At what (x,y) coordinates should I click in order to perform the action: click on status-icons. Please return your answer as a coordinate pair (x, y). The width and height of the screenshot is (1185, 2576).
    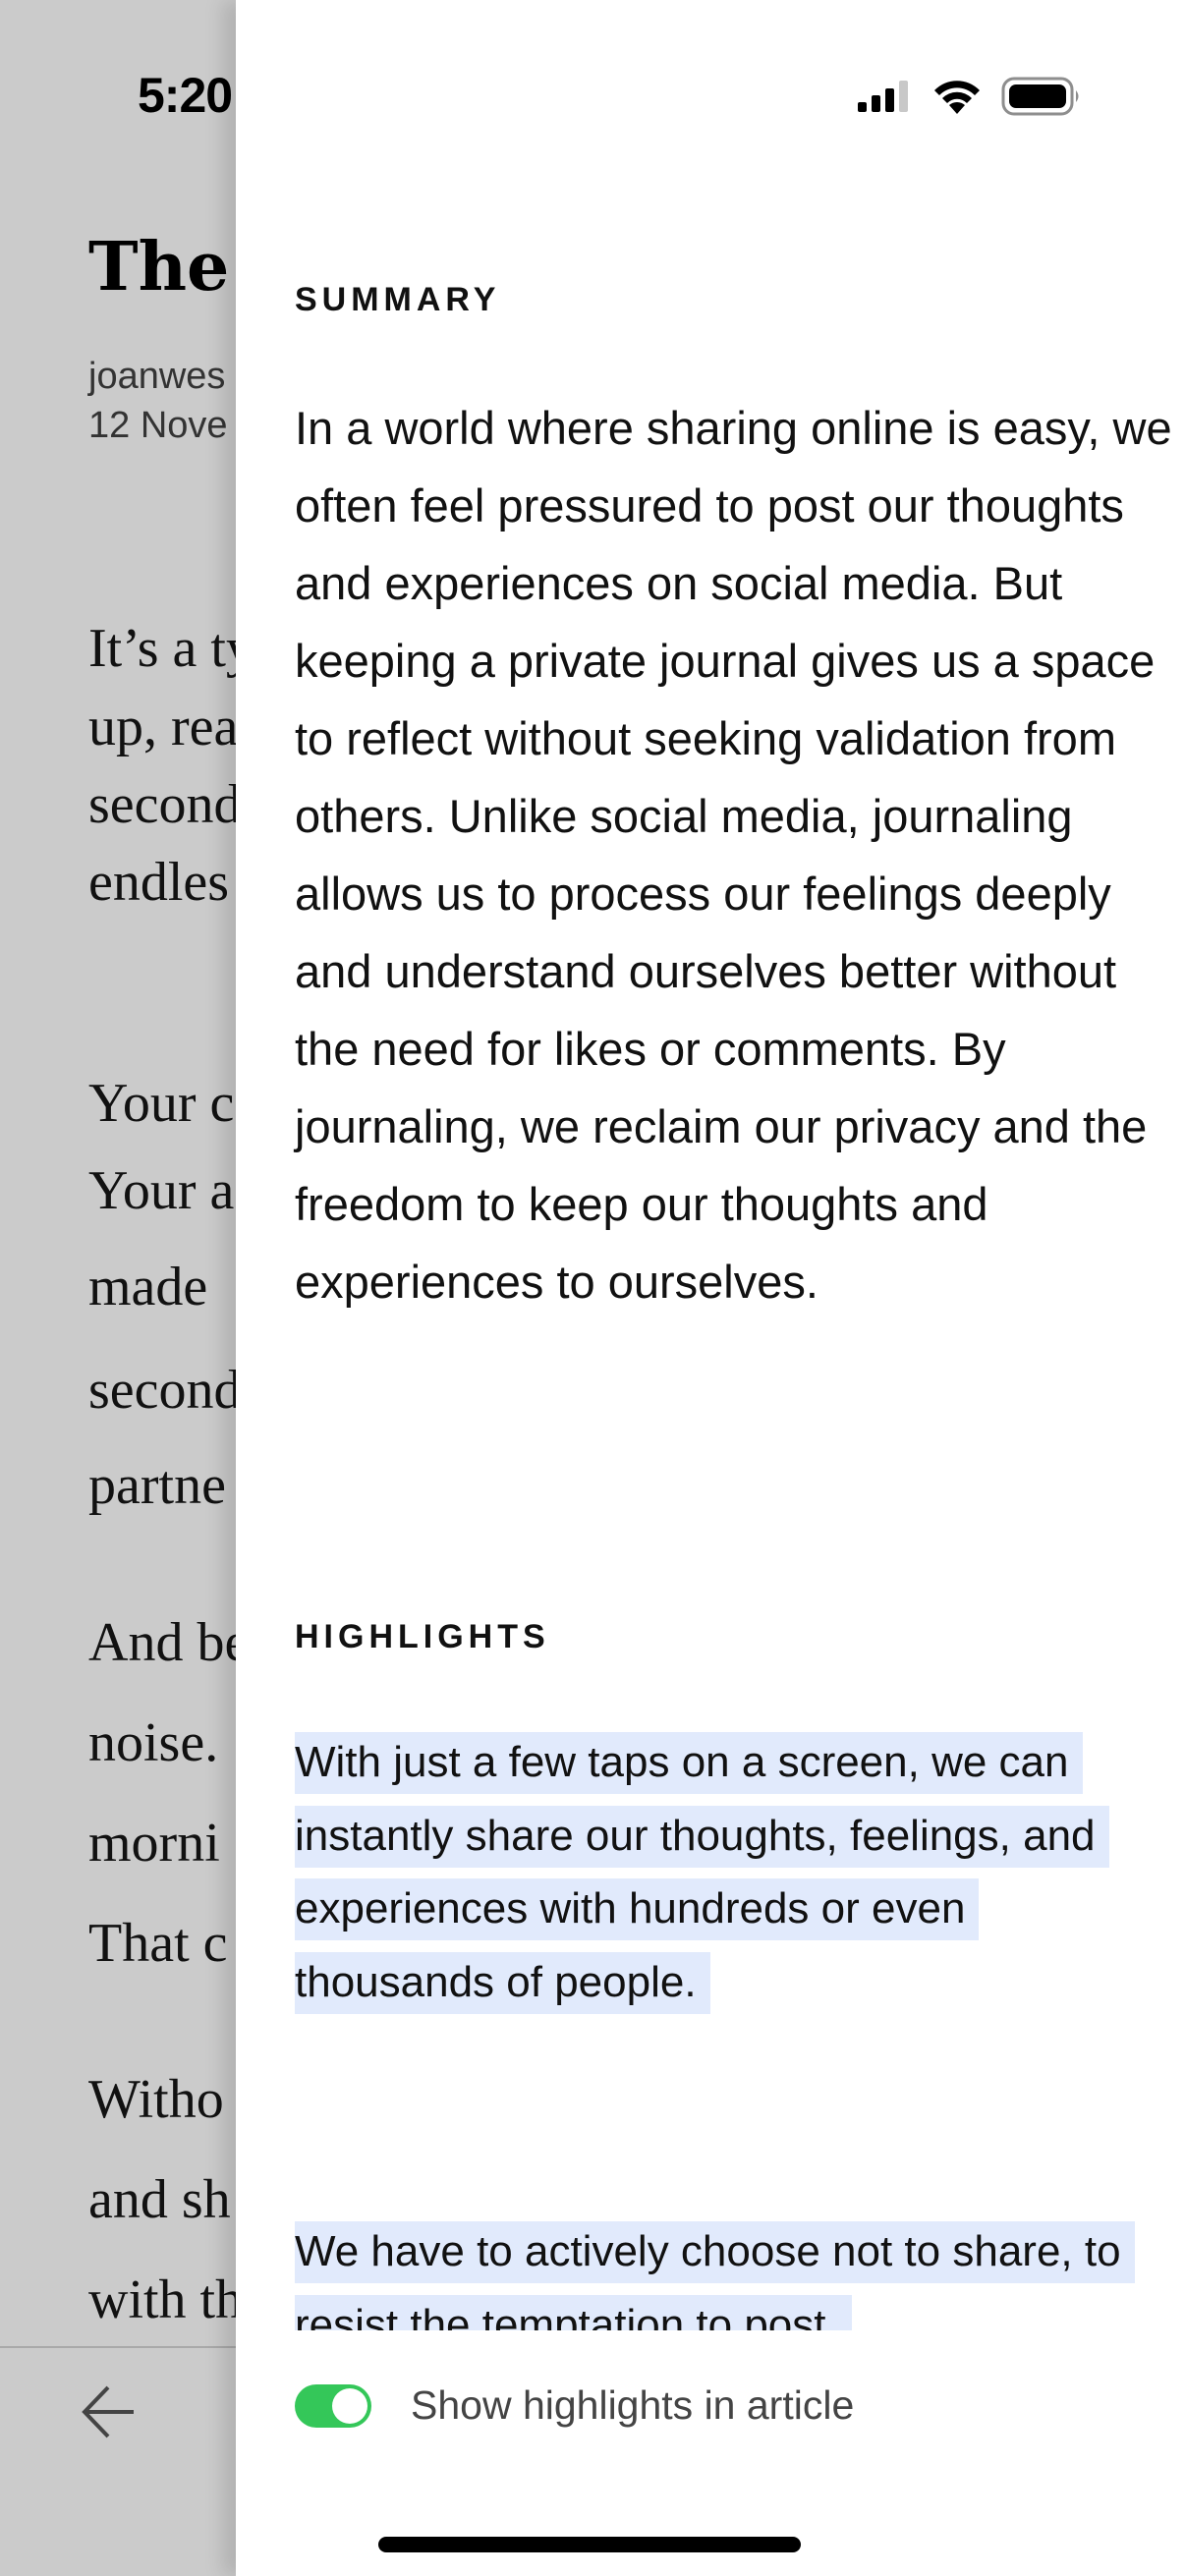
    Looking at the image, I should click on (970, 96).